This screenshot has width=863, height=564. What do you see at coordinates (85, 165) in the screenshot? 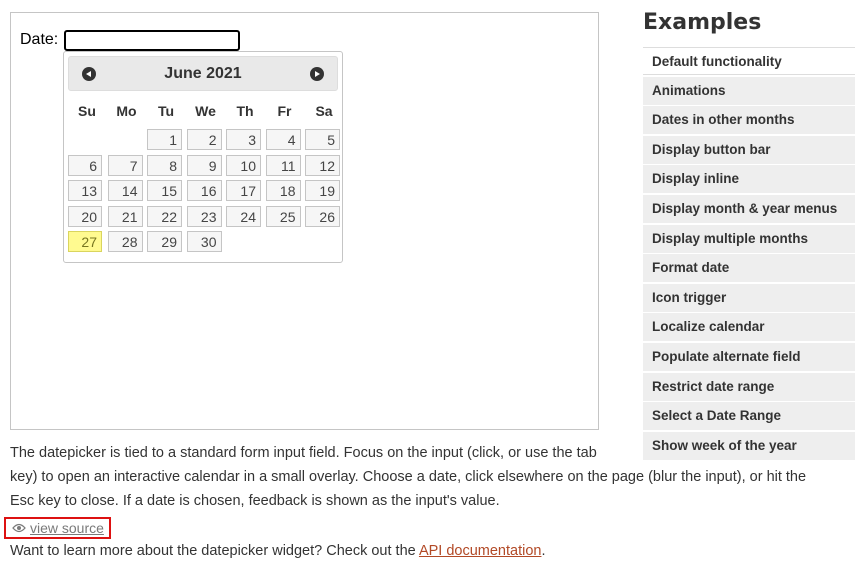
I see `day-cell: 6` at bounding box center [85, 165].